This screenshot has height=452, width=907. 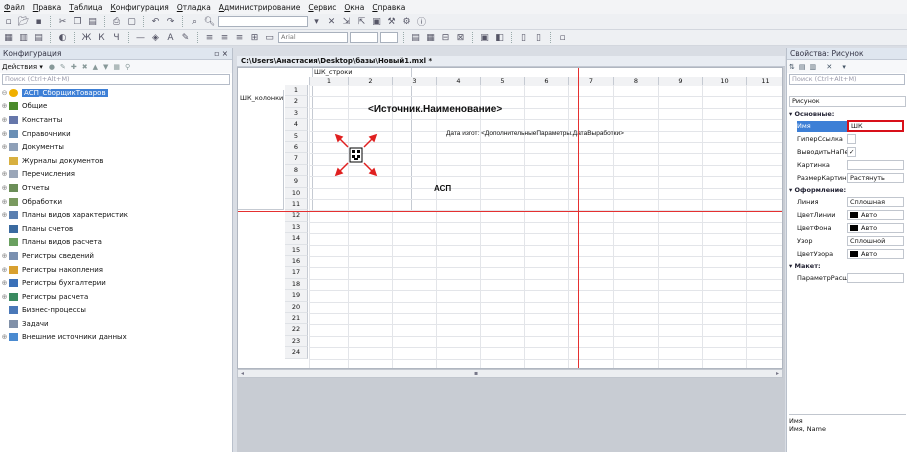 What do you see at coordinates (22, 67) in the screenshot?
I see `actions-button: Действия ▾` at bounding box center [22, 67].